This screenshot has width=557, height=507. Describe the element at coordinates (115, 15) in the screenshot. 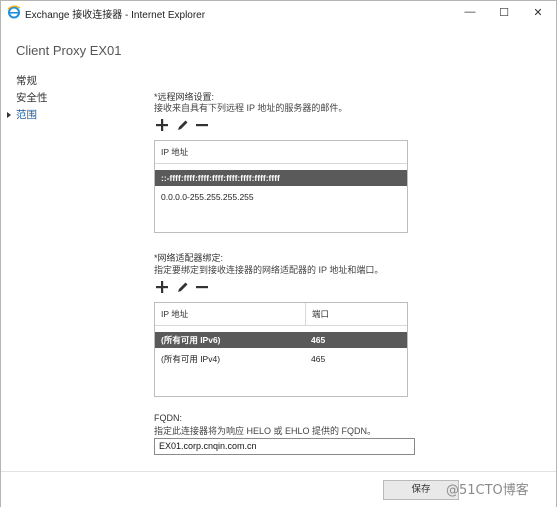

I see `window-title: Exchange 接收连接器 - Internet Explorer` at that location.